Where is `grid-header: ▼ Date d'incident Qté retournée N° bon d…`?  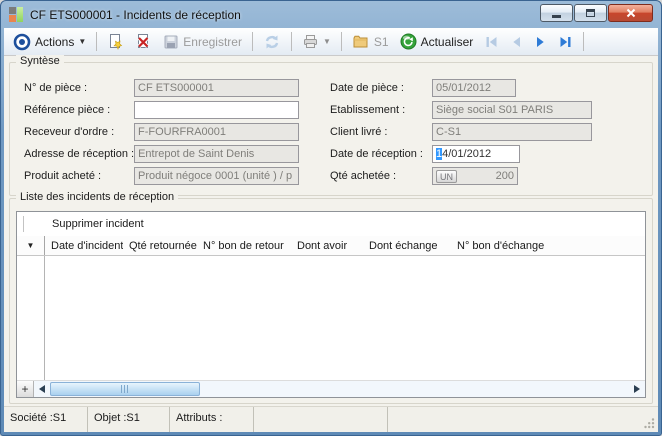
grid-header: ▼ Date d'incident Qté retournée N° bon d… is located at coordinates (331, 246).